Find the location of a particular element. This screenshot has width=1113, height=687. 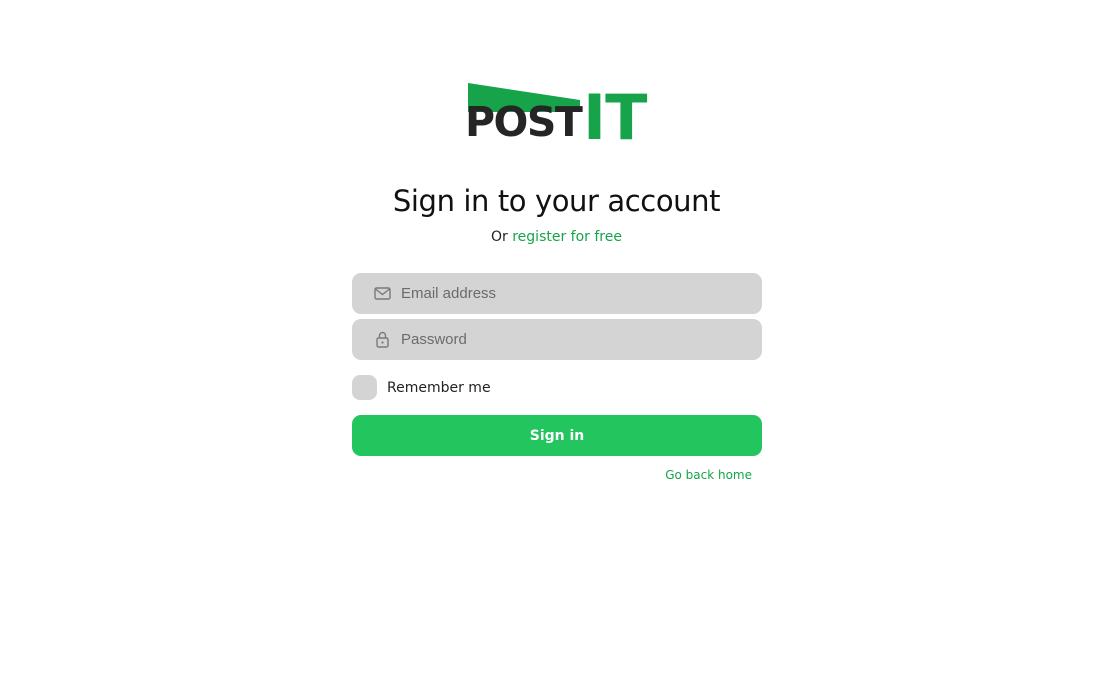

postit-logo: POST IT is located at coordinates (558, 119).